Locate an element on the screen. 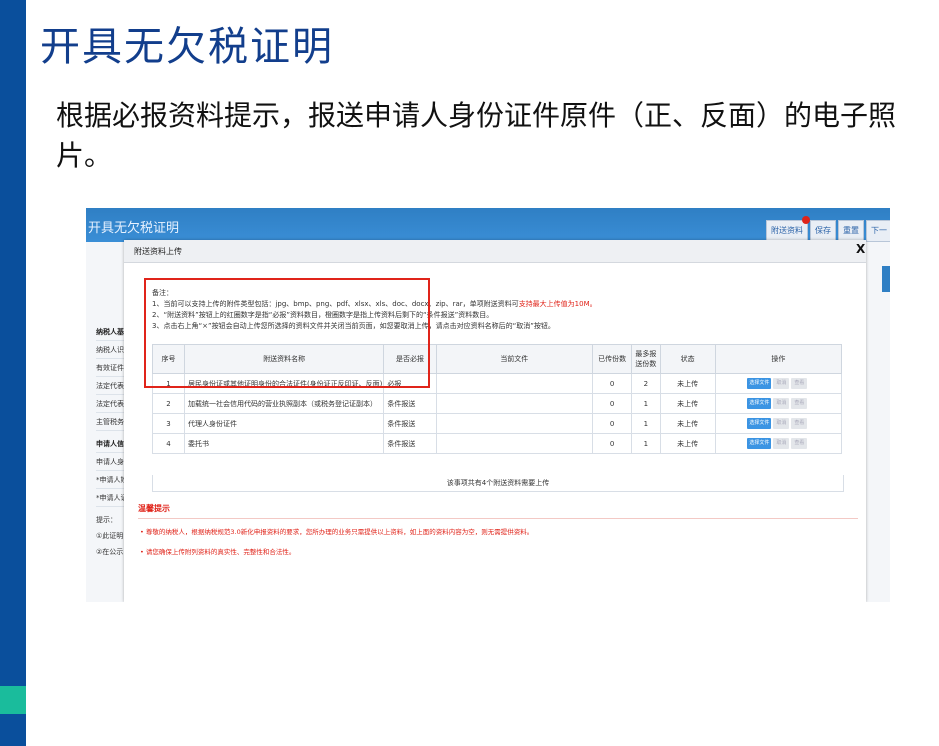 The width and height of the screenshot is (939, 746). form-row: *申请人姓 is located at coordinates (111, 480).